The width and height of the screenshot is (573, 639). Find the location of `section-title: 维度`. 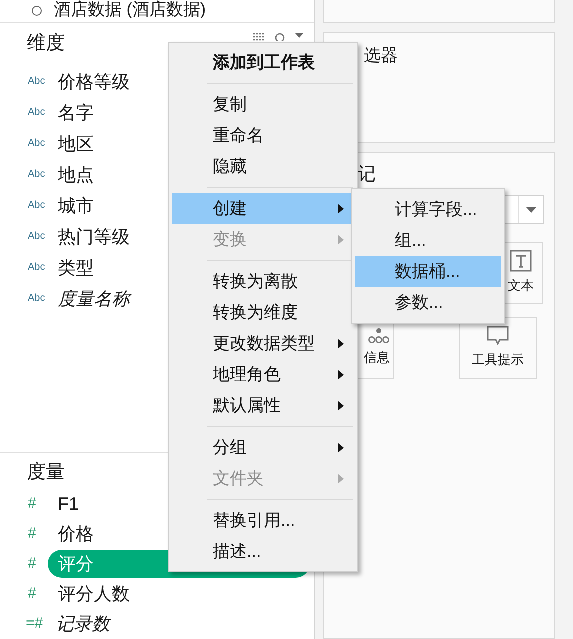

section-title: 维度 is located at coordinates (46, 44).